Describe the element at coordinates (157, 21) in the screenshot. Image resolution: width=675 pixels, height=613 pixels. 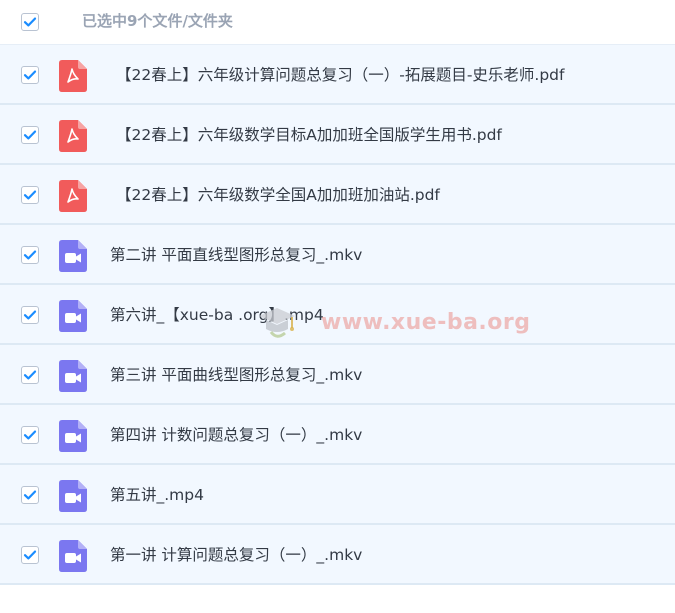
I see `selection-count-text: 已选中9个文件/文件夹` at that location.